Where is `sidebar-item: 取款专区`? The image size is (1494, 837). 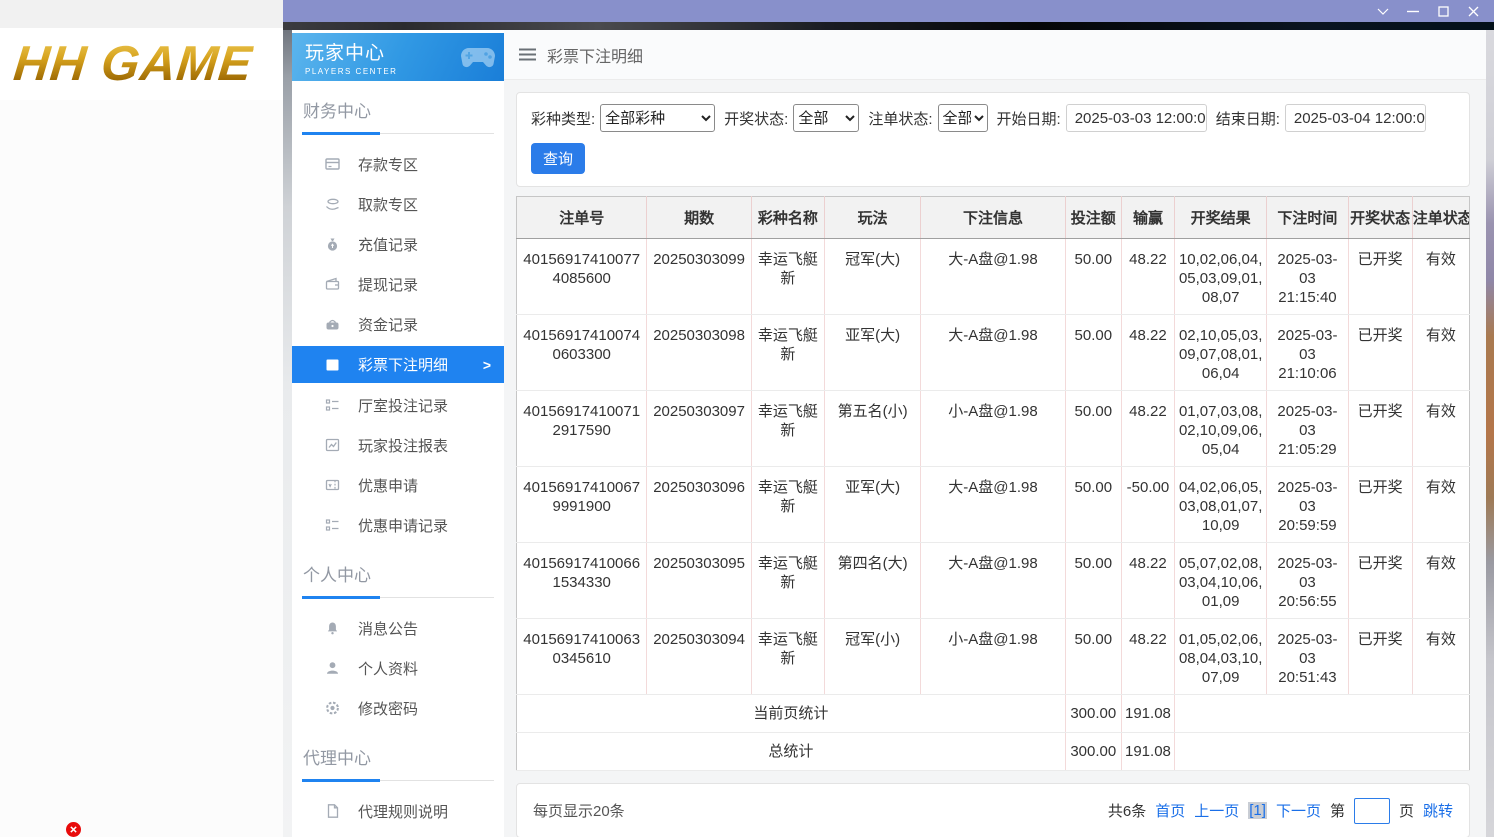
sidebar-item: 取款专区 is located at coordinates (398, 204).